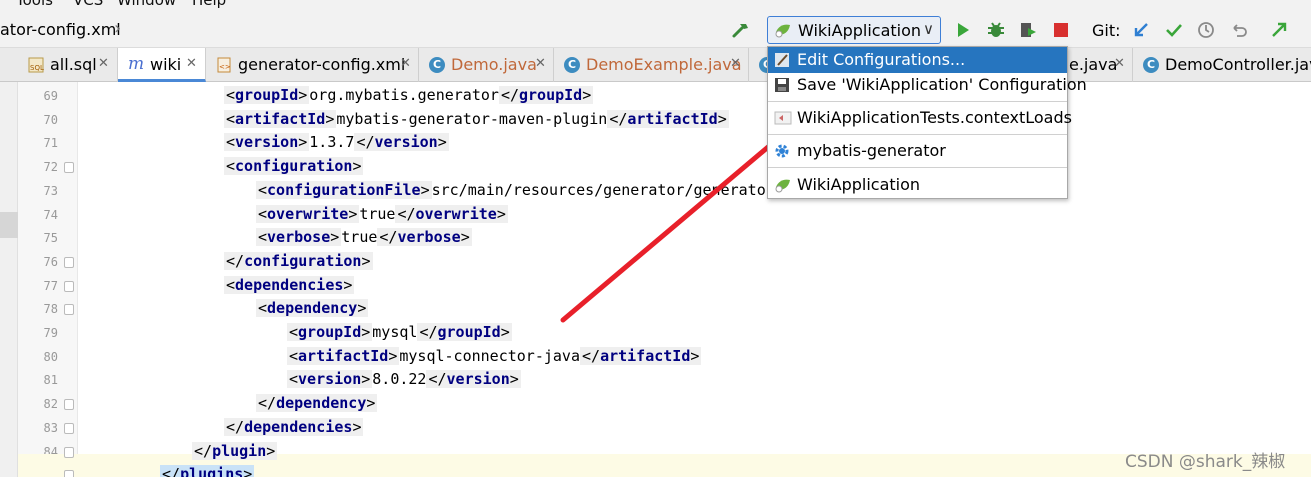  Describe the element at coordinates (34, 4) in the screenshot. I see `menu-tools: Tools` at that location.